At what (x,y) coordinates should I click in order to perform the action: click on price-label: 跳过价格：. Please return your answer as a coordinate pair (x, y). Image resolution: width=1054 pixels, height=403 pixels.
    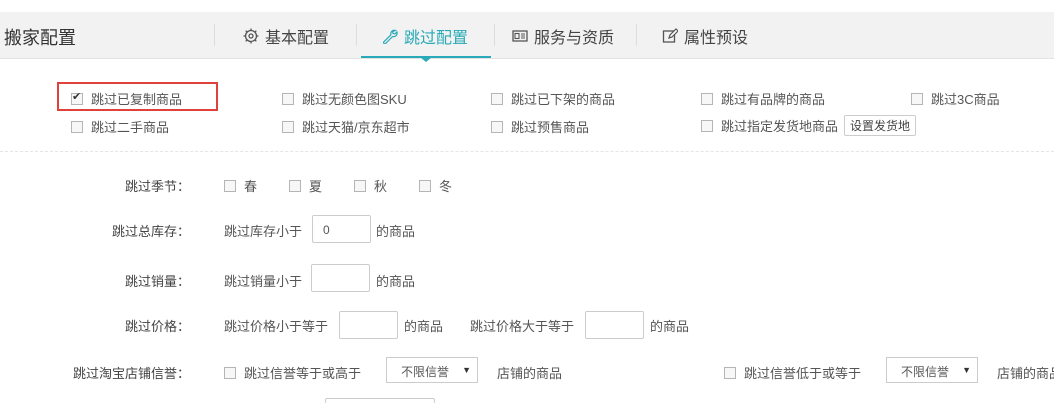
    Looking at the image, I should click on (157, 326).